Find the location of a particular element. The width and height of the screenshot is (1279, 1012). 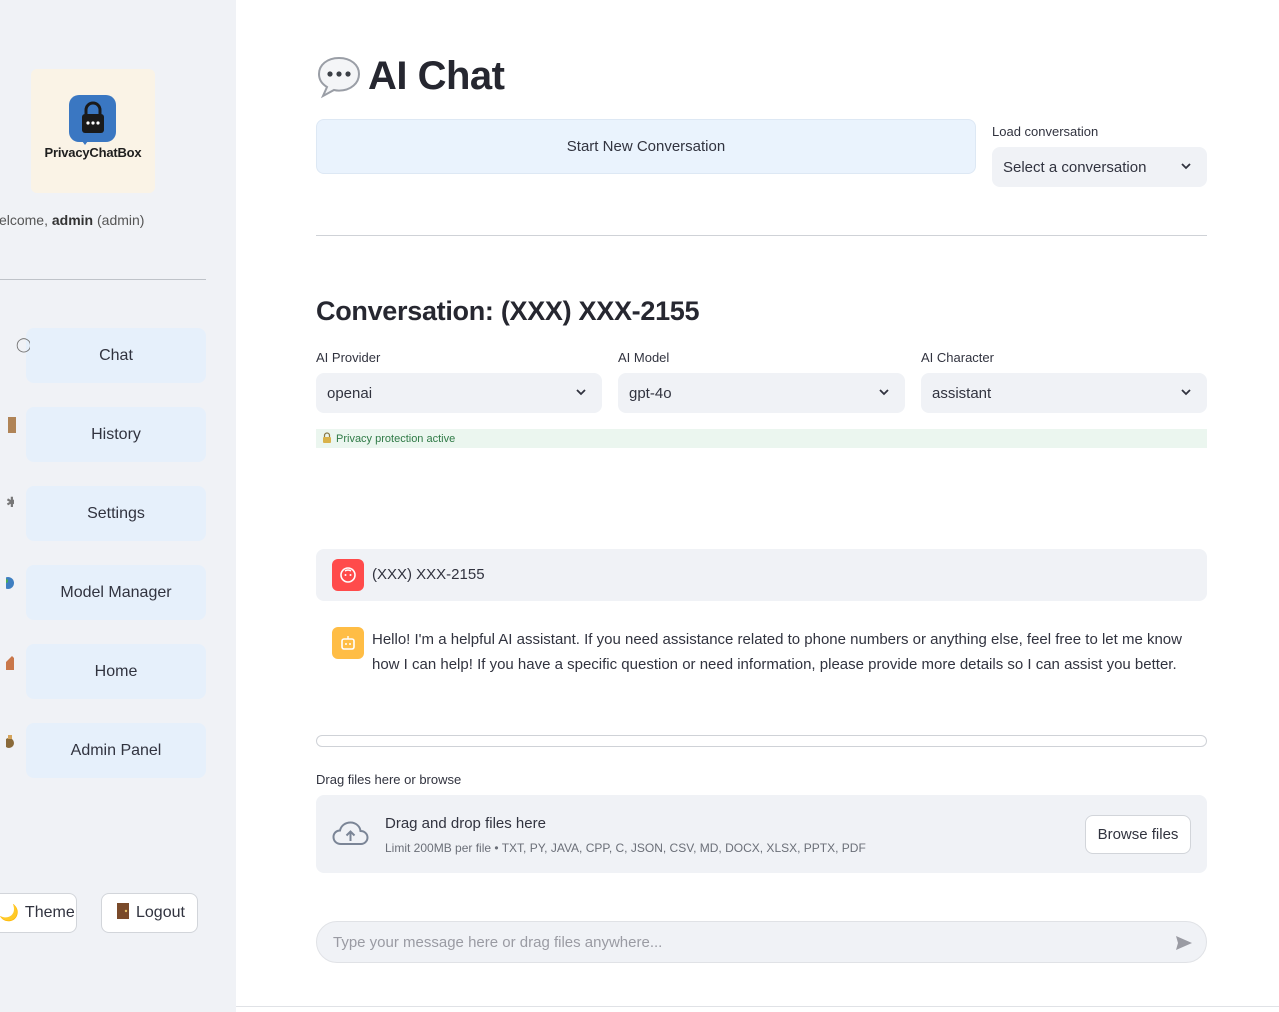

file-upload-label: Drag files here or browse is located at coordinates (389, 779).